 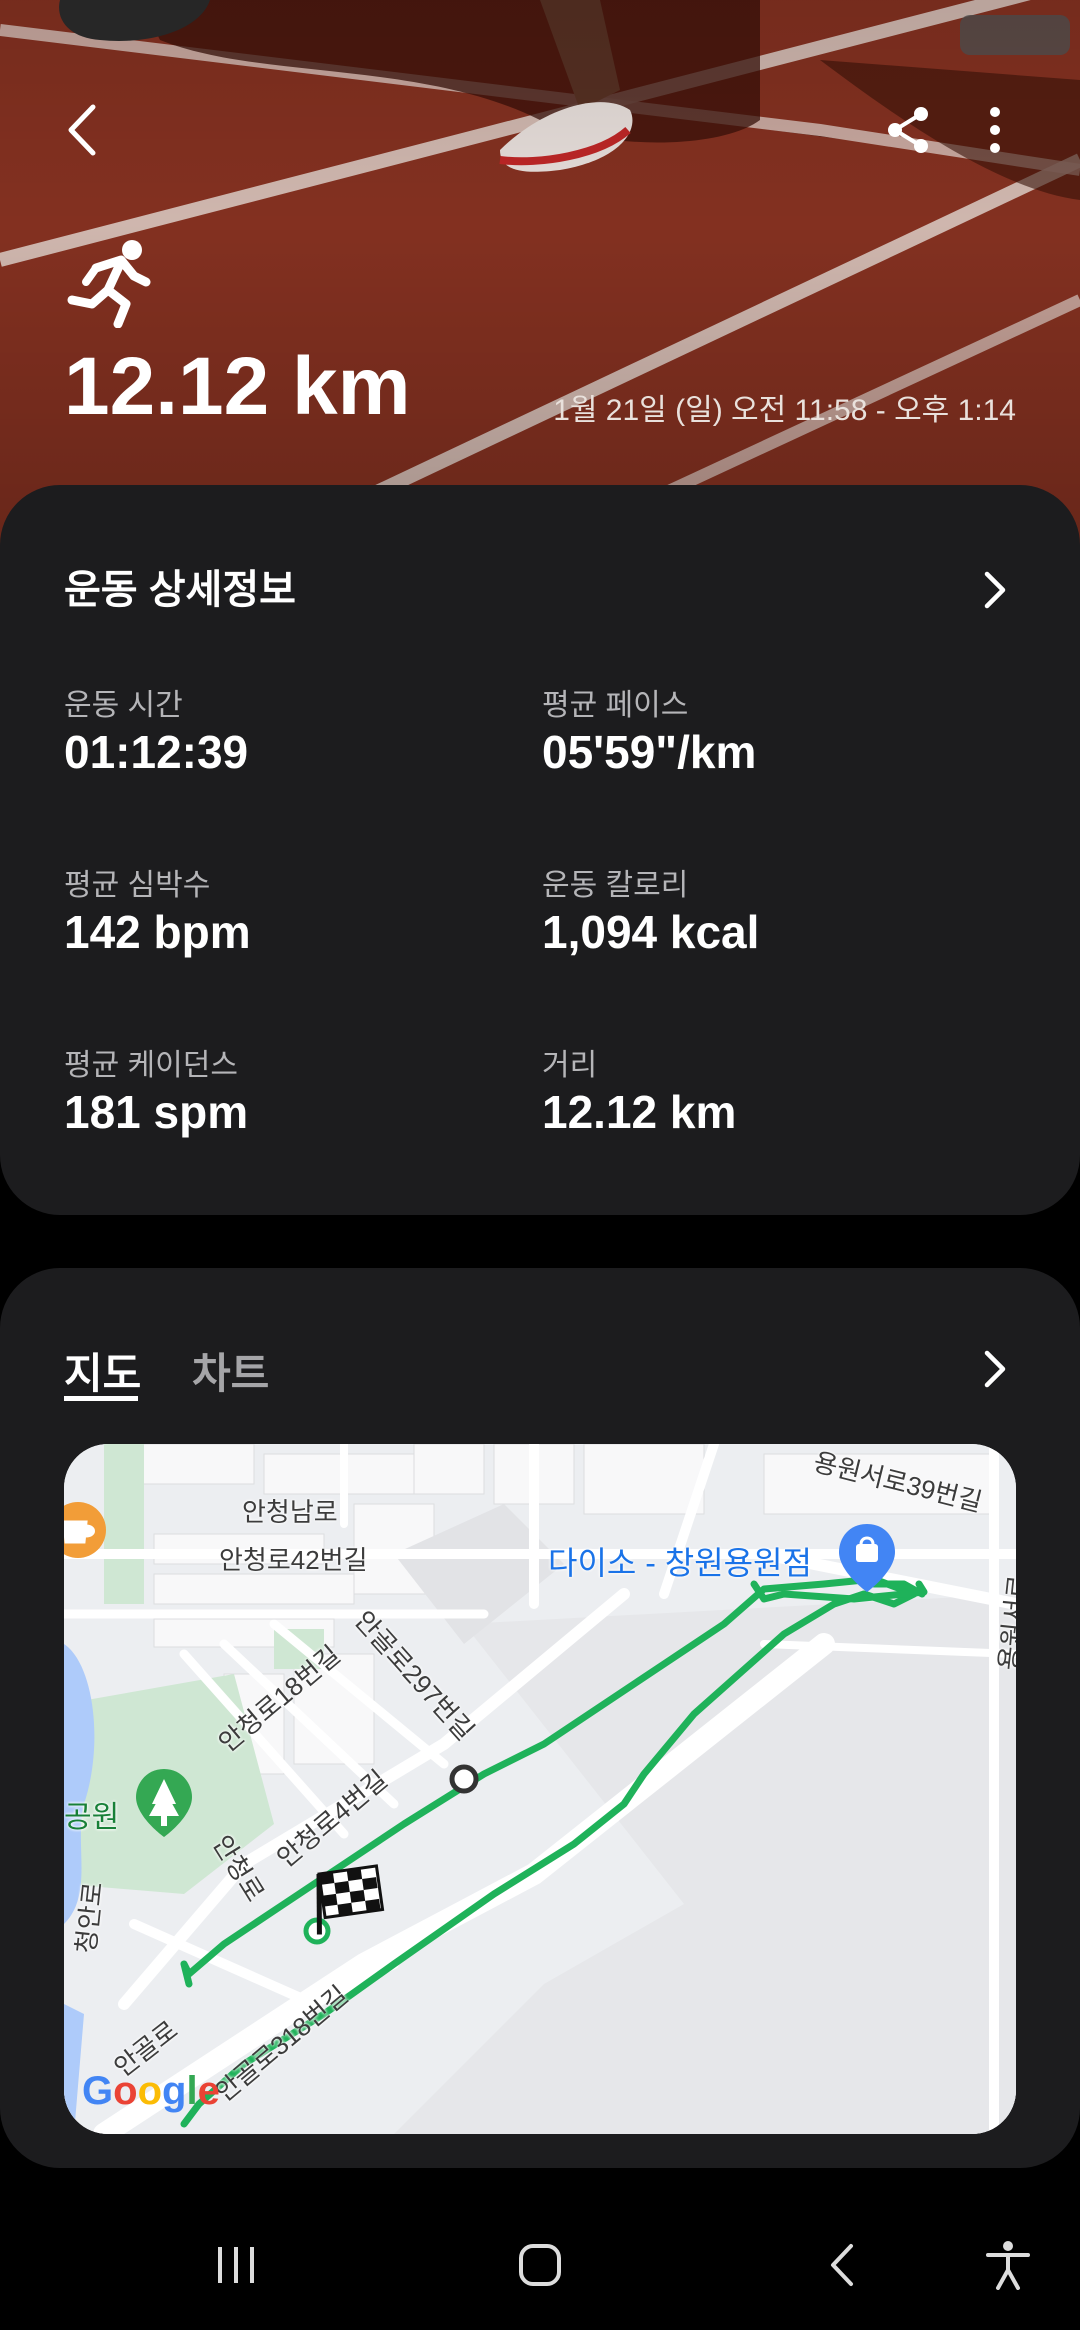 I want to click on home-icon, so click(x=540, y=2265).